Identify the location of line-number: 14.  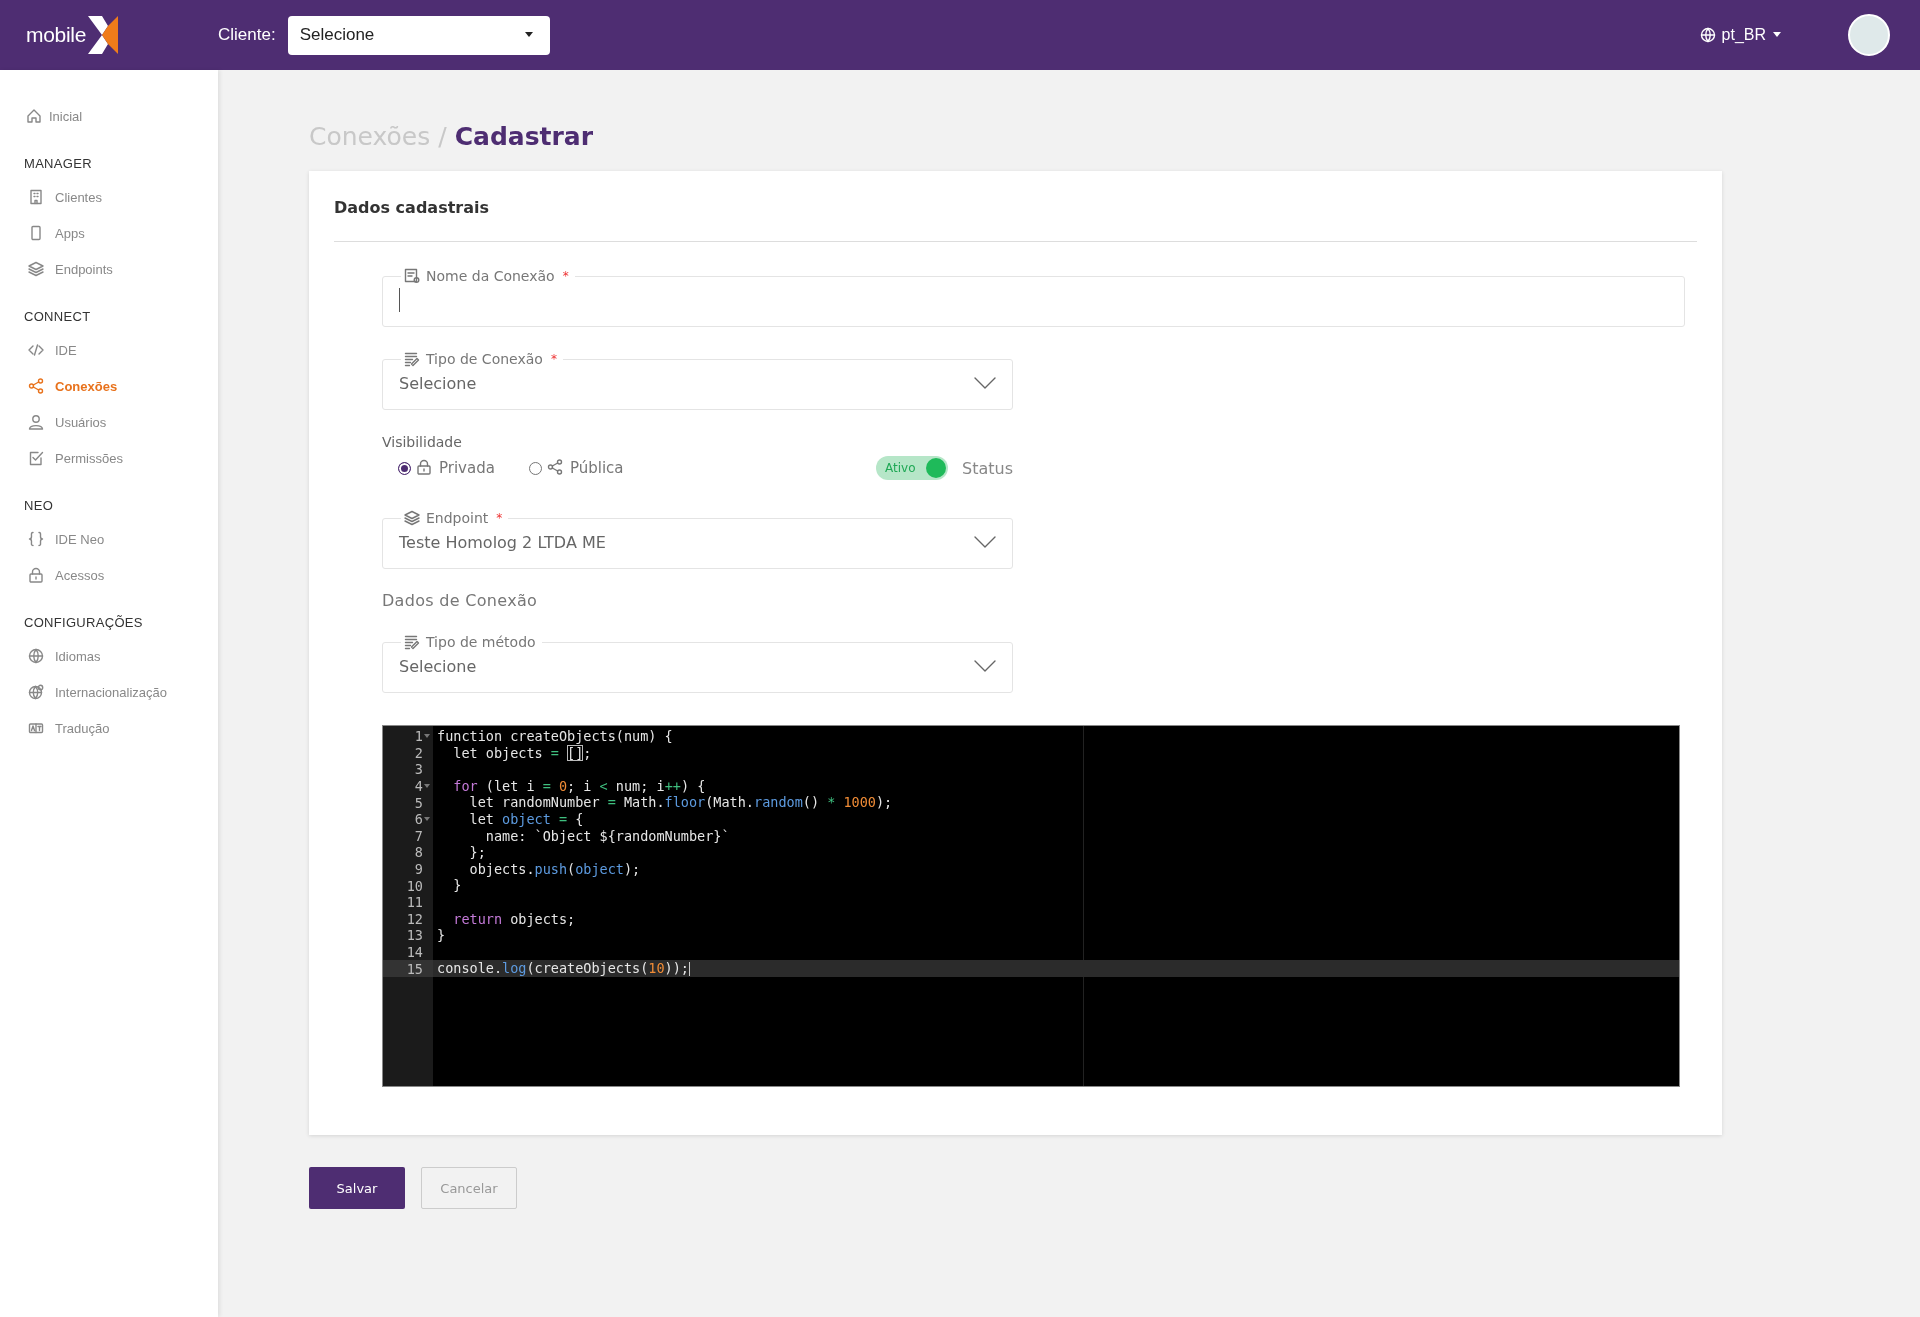
(414, 952).